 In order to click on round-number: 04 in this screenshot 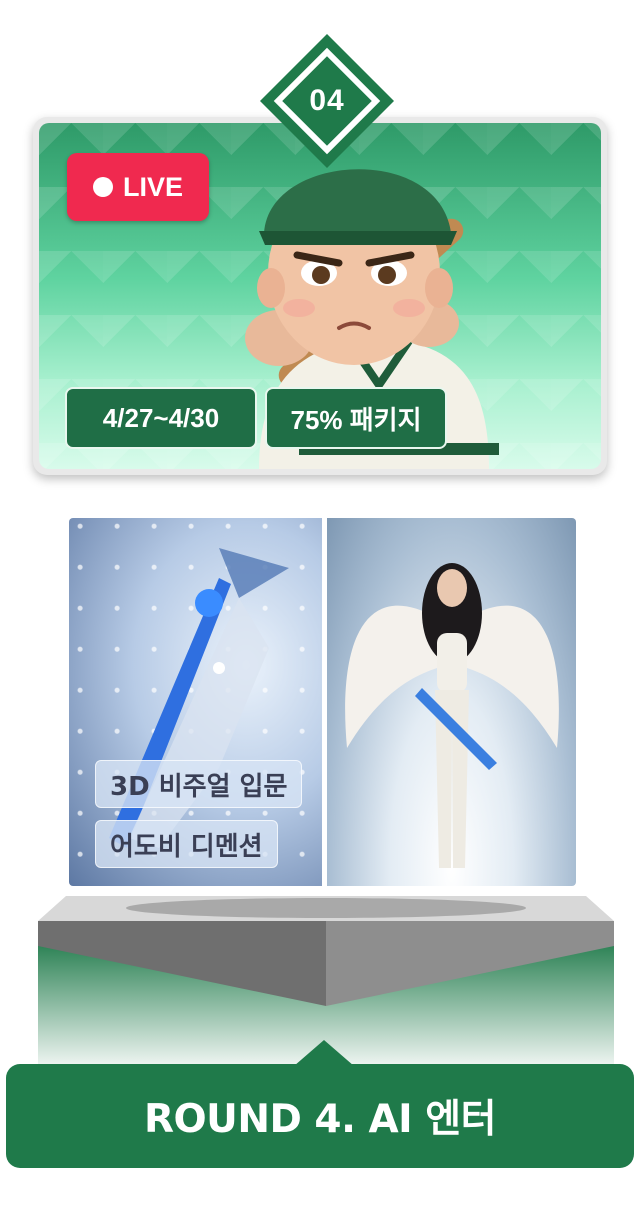, I will do `click(327, 100)`.